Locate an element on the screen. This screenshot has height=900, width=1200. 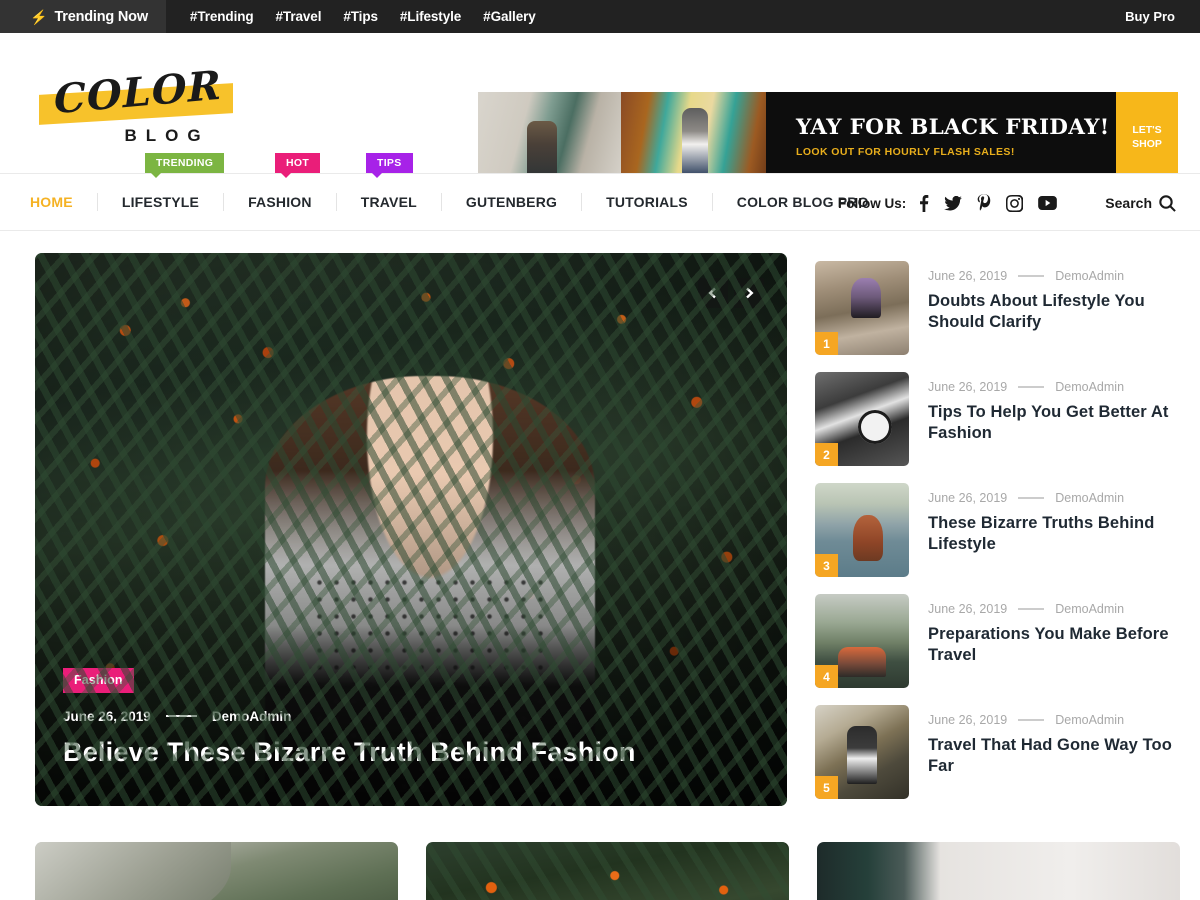
buy-pro-link: Buy Pro is located at coordinates (1150, 16).